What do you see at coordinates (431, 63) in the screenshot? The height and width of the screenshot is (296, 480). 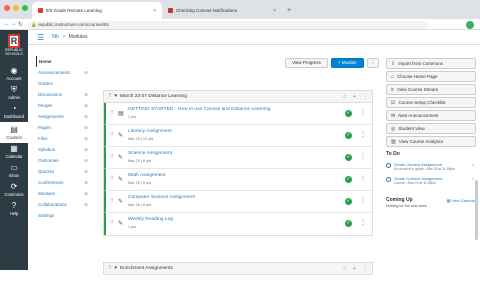 I see `import-from-commons-button: ⇩ Import from Commons` at bounding box center [431, 63].